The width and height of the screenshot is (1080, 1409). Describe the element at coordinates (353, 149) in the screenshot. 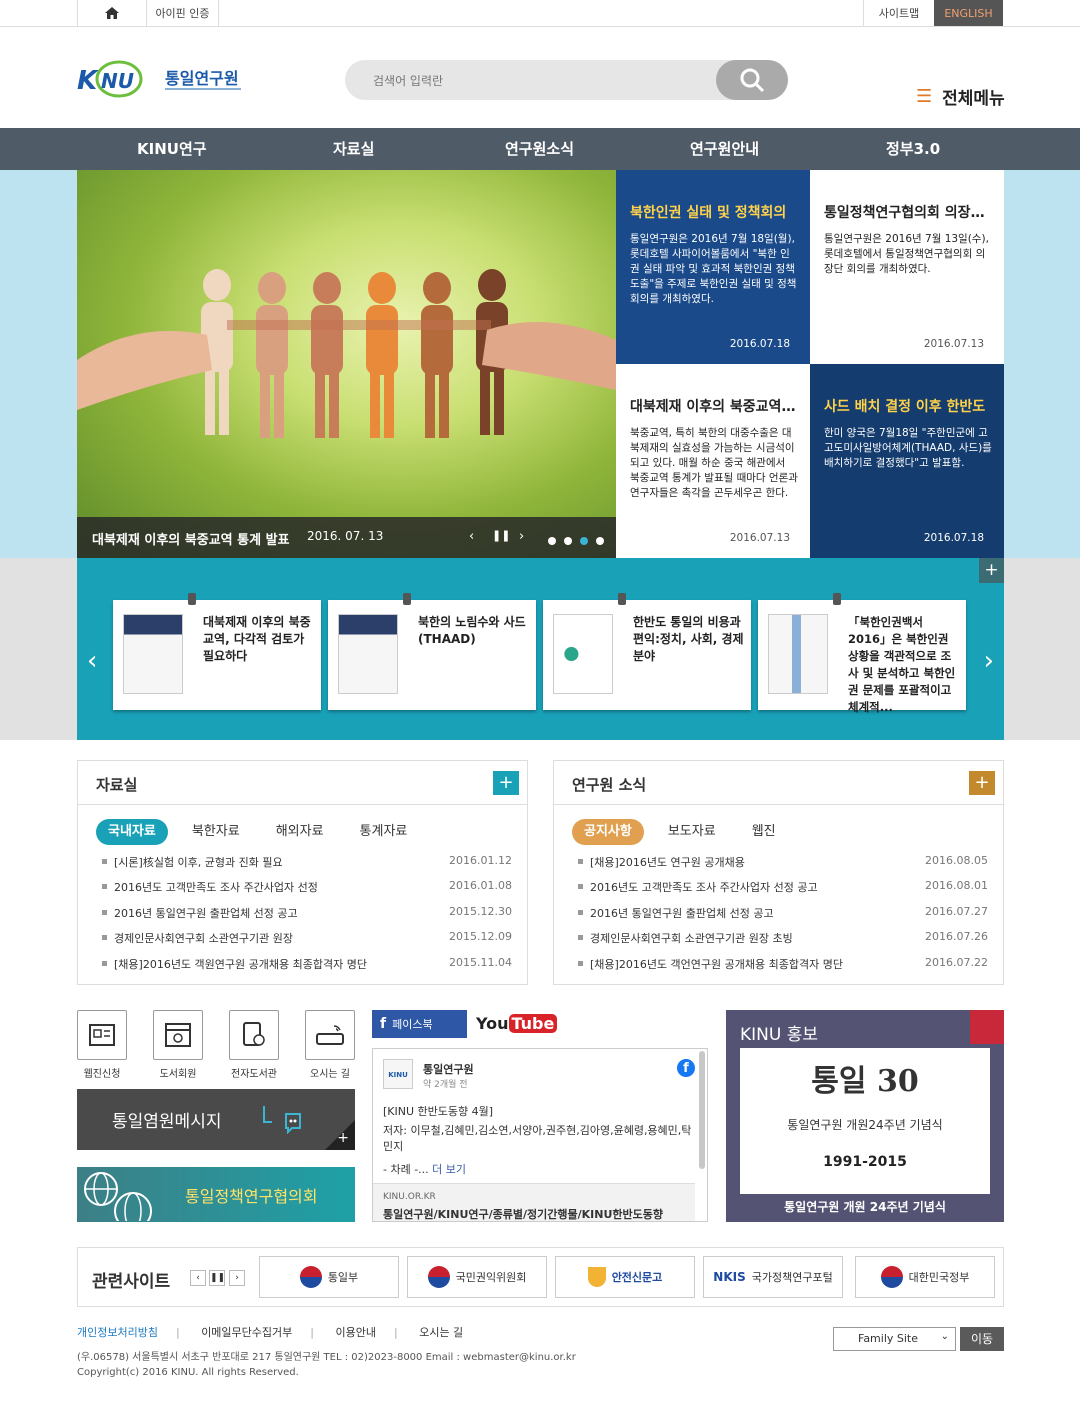

I see `nav-archive: 자료실` at that location.